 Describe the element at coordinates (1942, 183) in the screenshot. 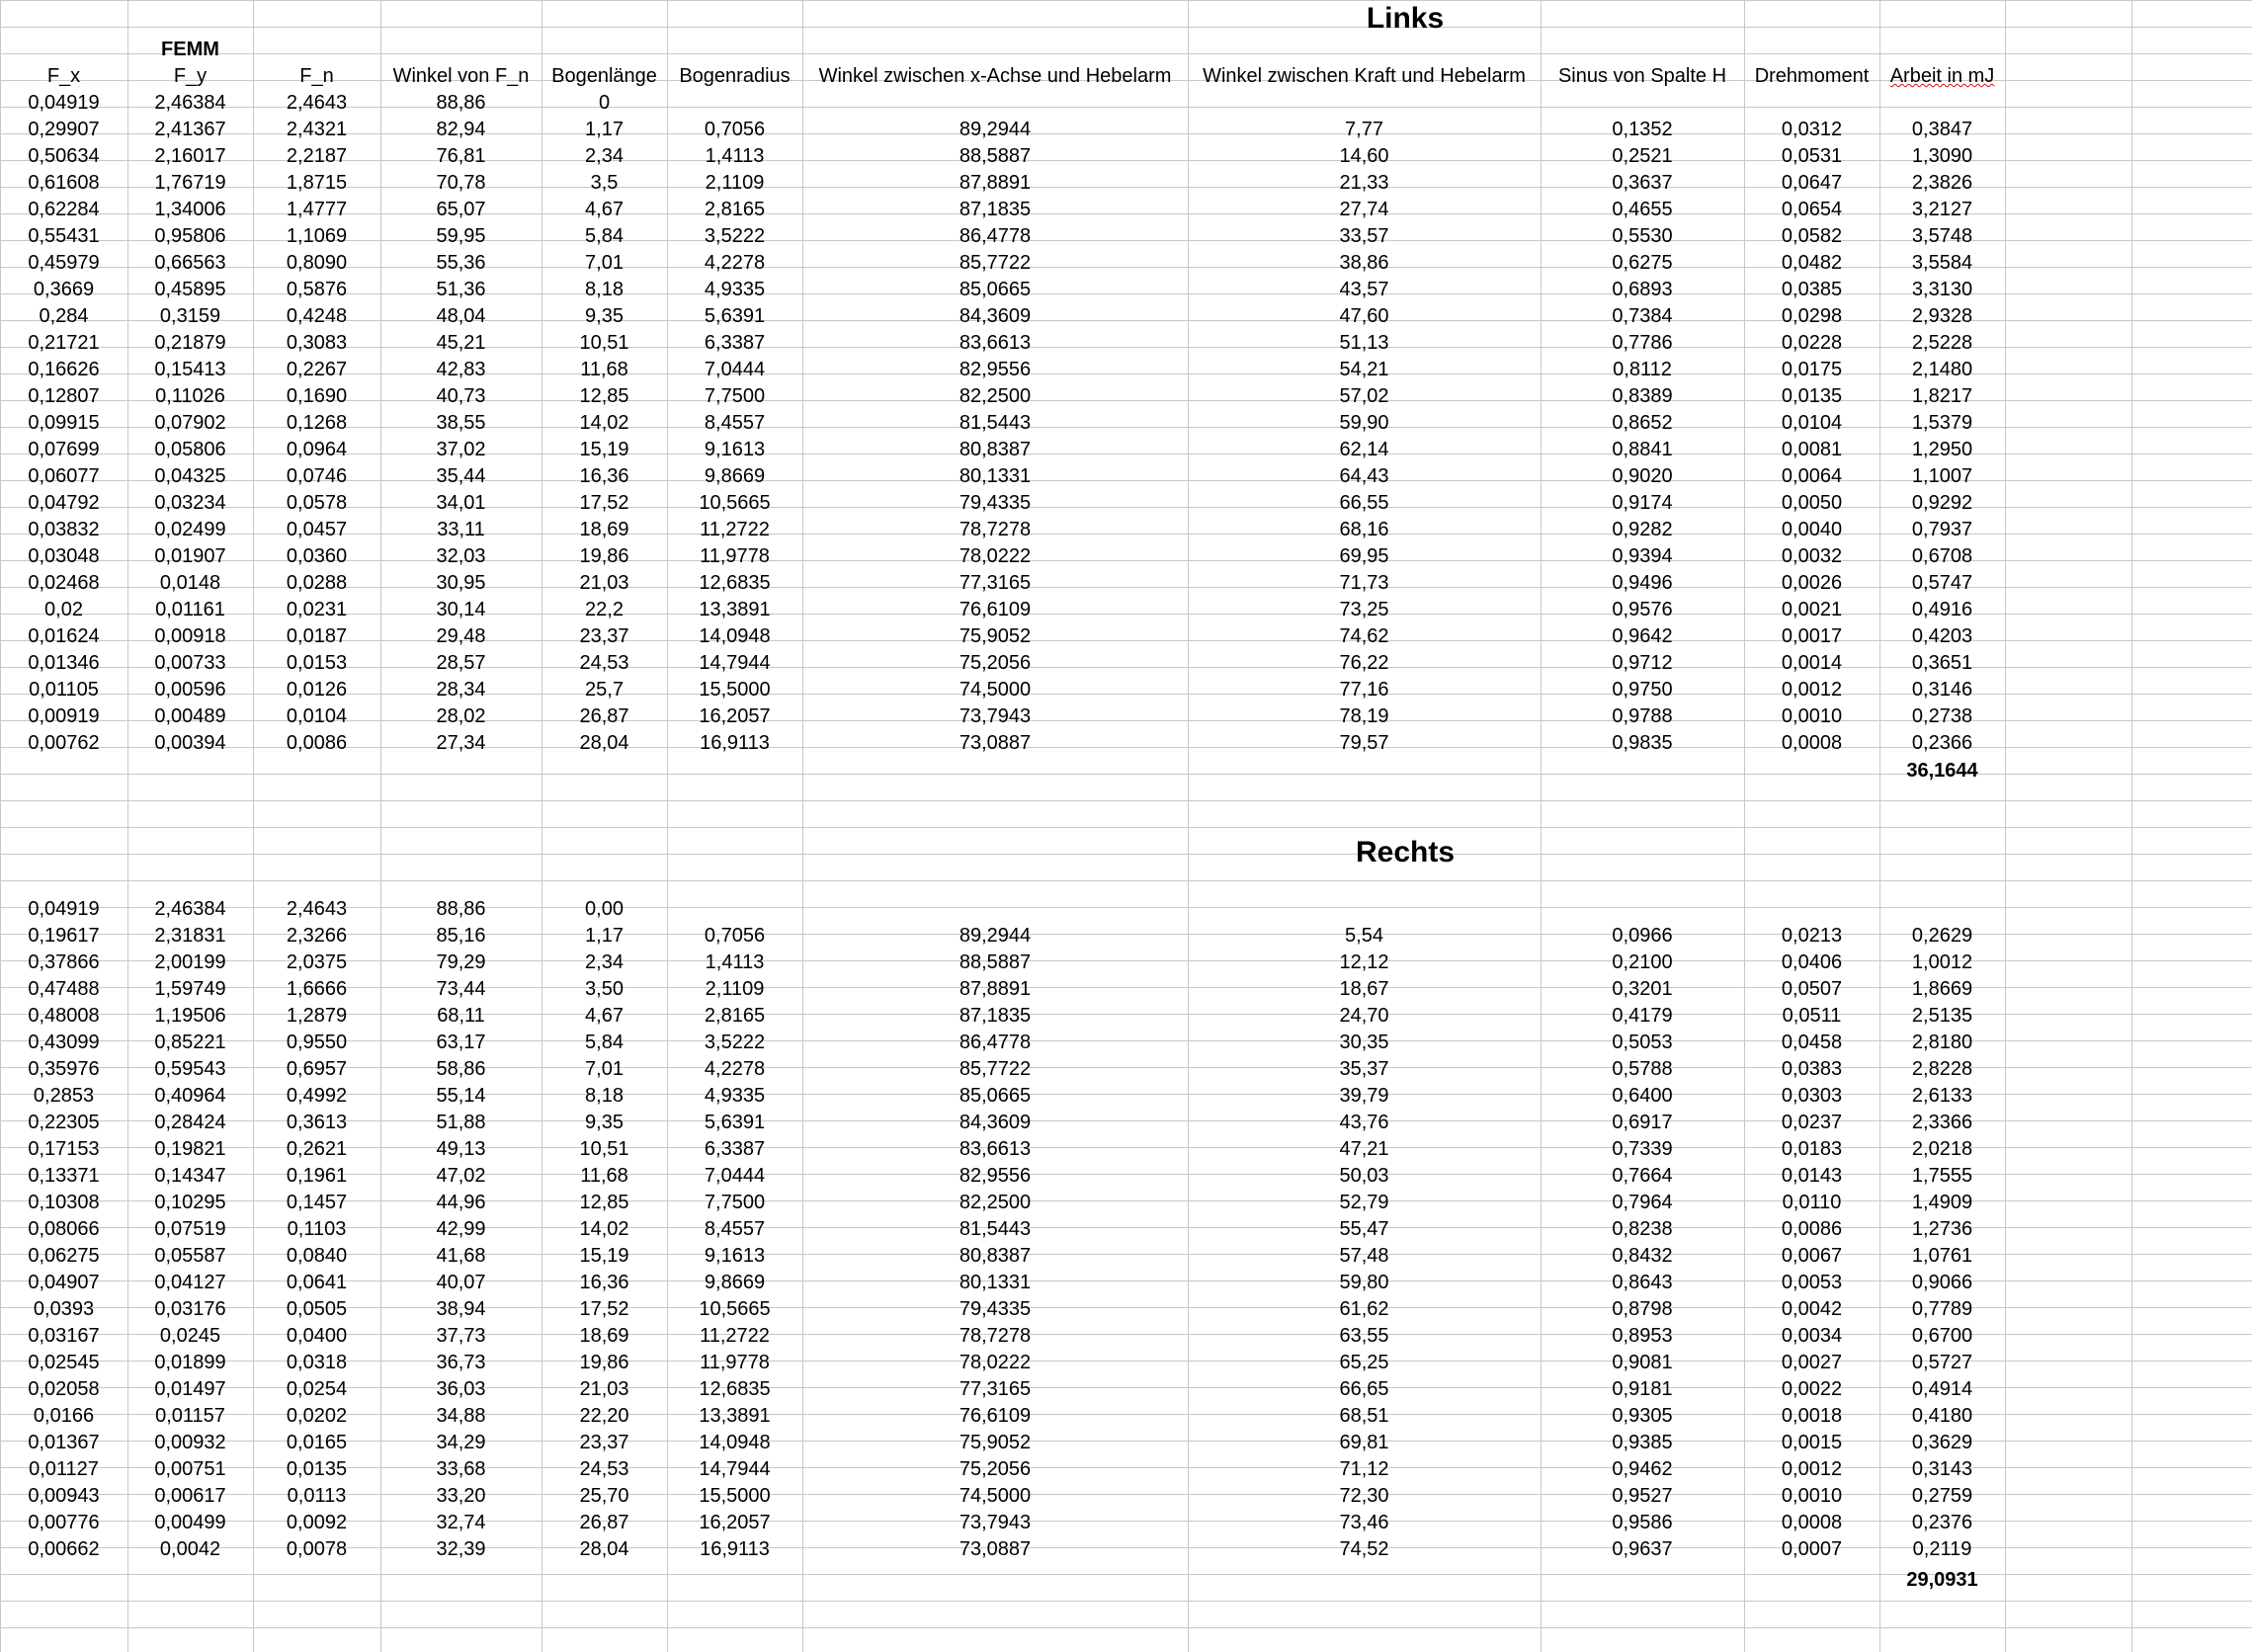

I see `cell-arbeit: 2,3826` at that location.